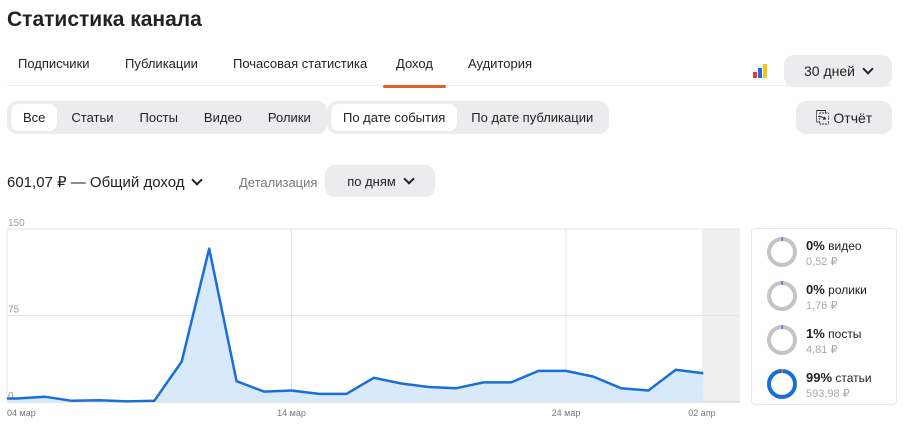  What do you see at coordinates (21, 413) in the screenshot?
I see `x-tick-label: 04 мар` at bounding box center [21, 413].